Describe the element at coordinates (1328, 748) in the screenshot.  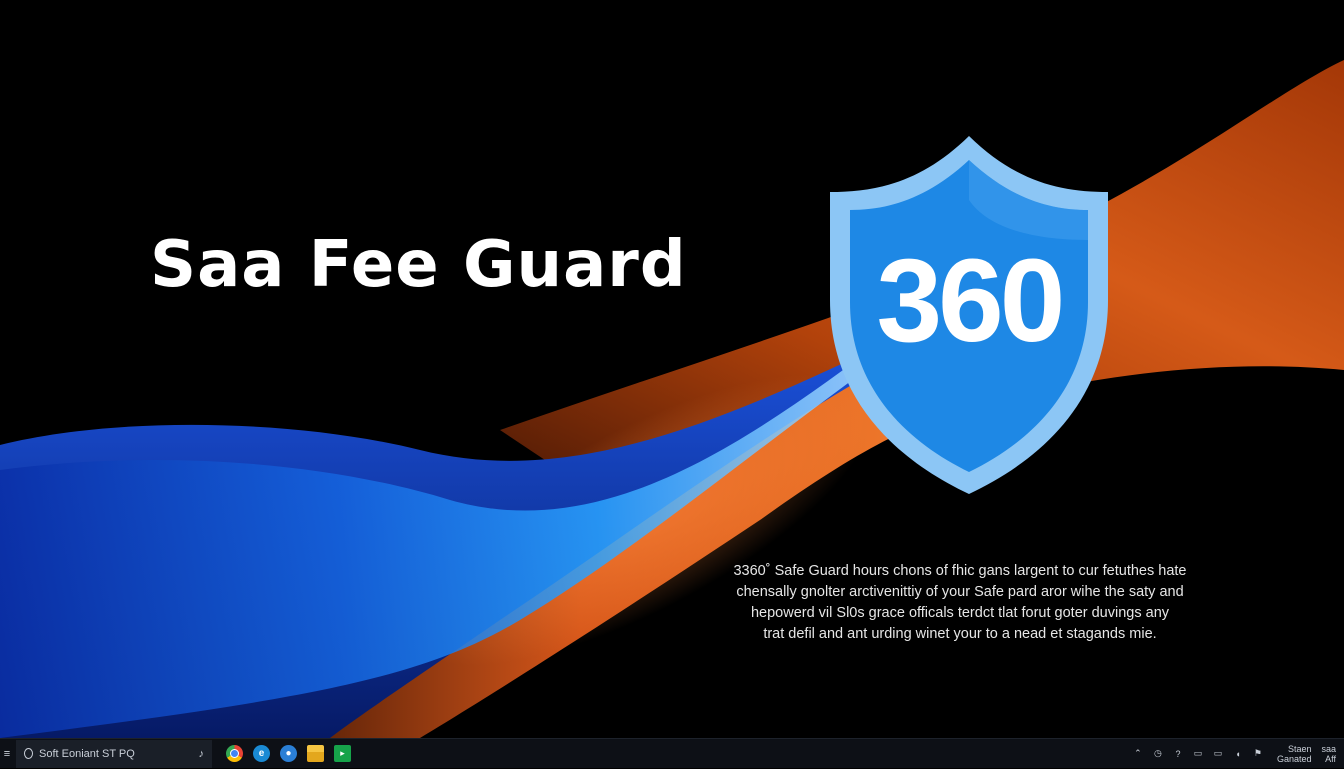
I see `date-line: saa` at that location.